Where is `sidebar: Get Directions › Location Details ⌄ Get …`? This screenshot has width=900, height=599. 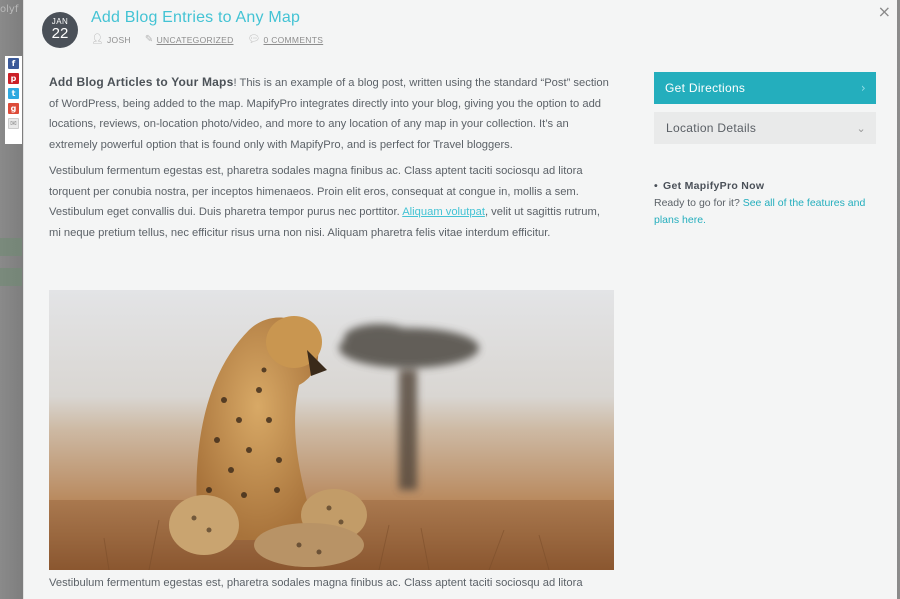
sidebar: Get Directions › Location Details ⌄ Get … is located at coordinates (765, 150).